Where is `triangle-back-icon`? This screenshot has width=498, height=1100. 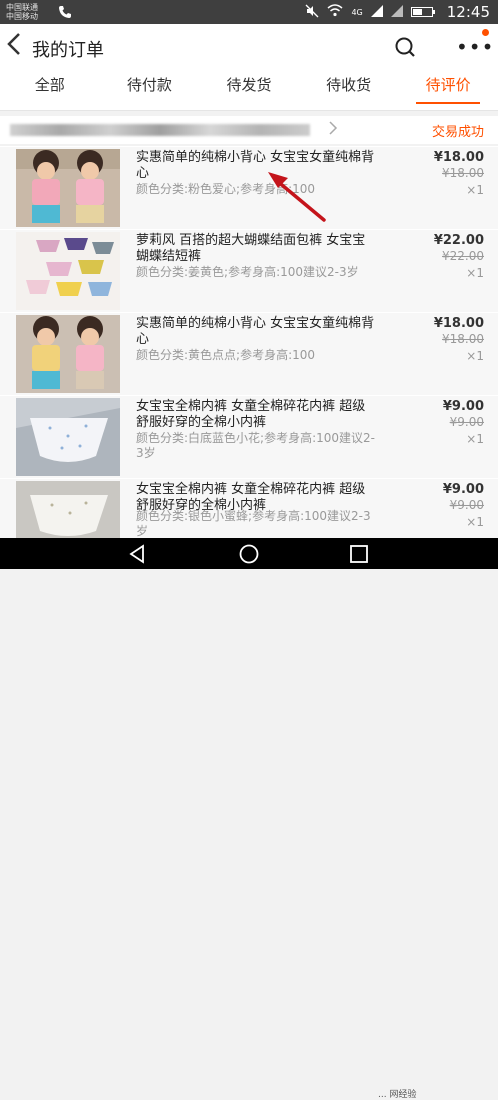 triangle-back-icon is located at coordinates (136, 554).